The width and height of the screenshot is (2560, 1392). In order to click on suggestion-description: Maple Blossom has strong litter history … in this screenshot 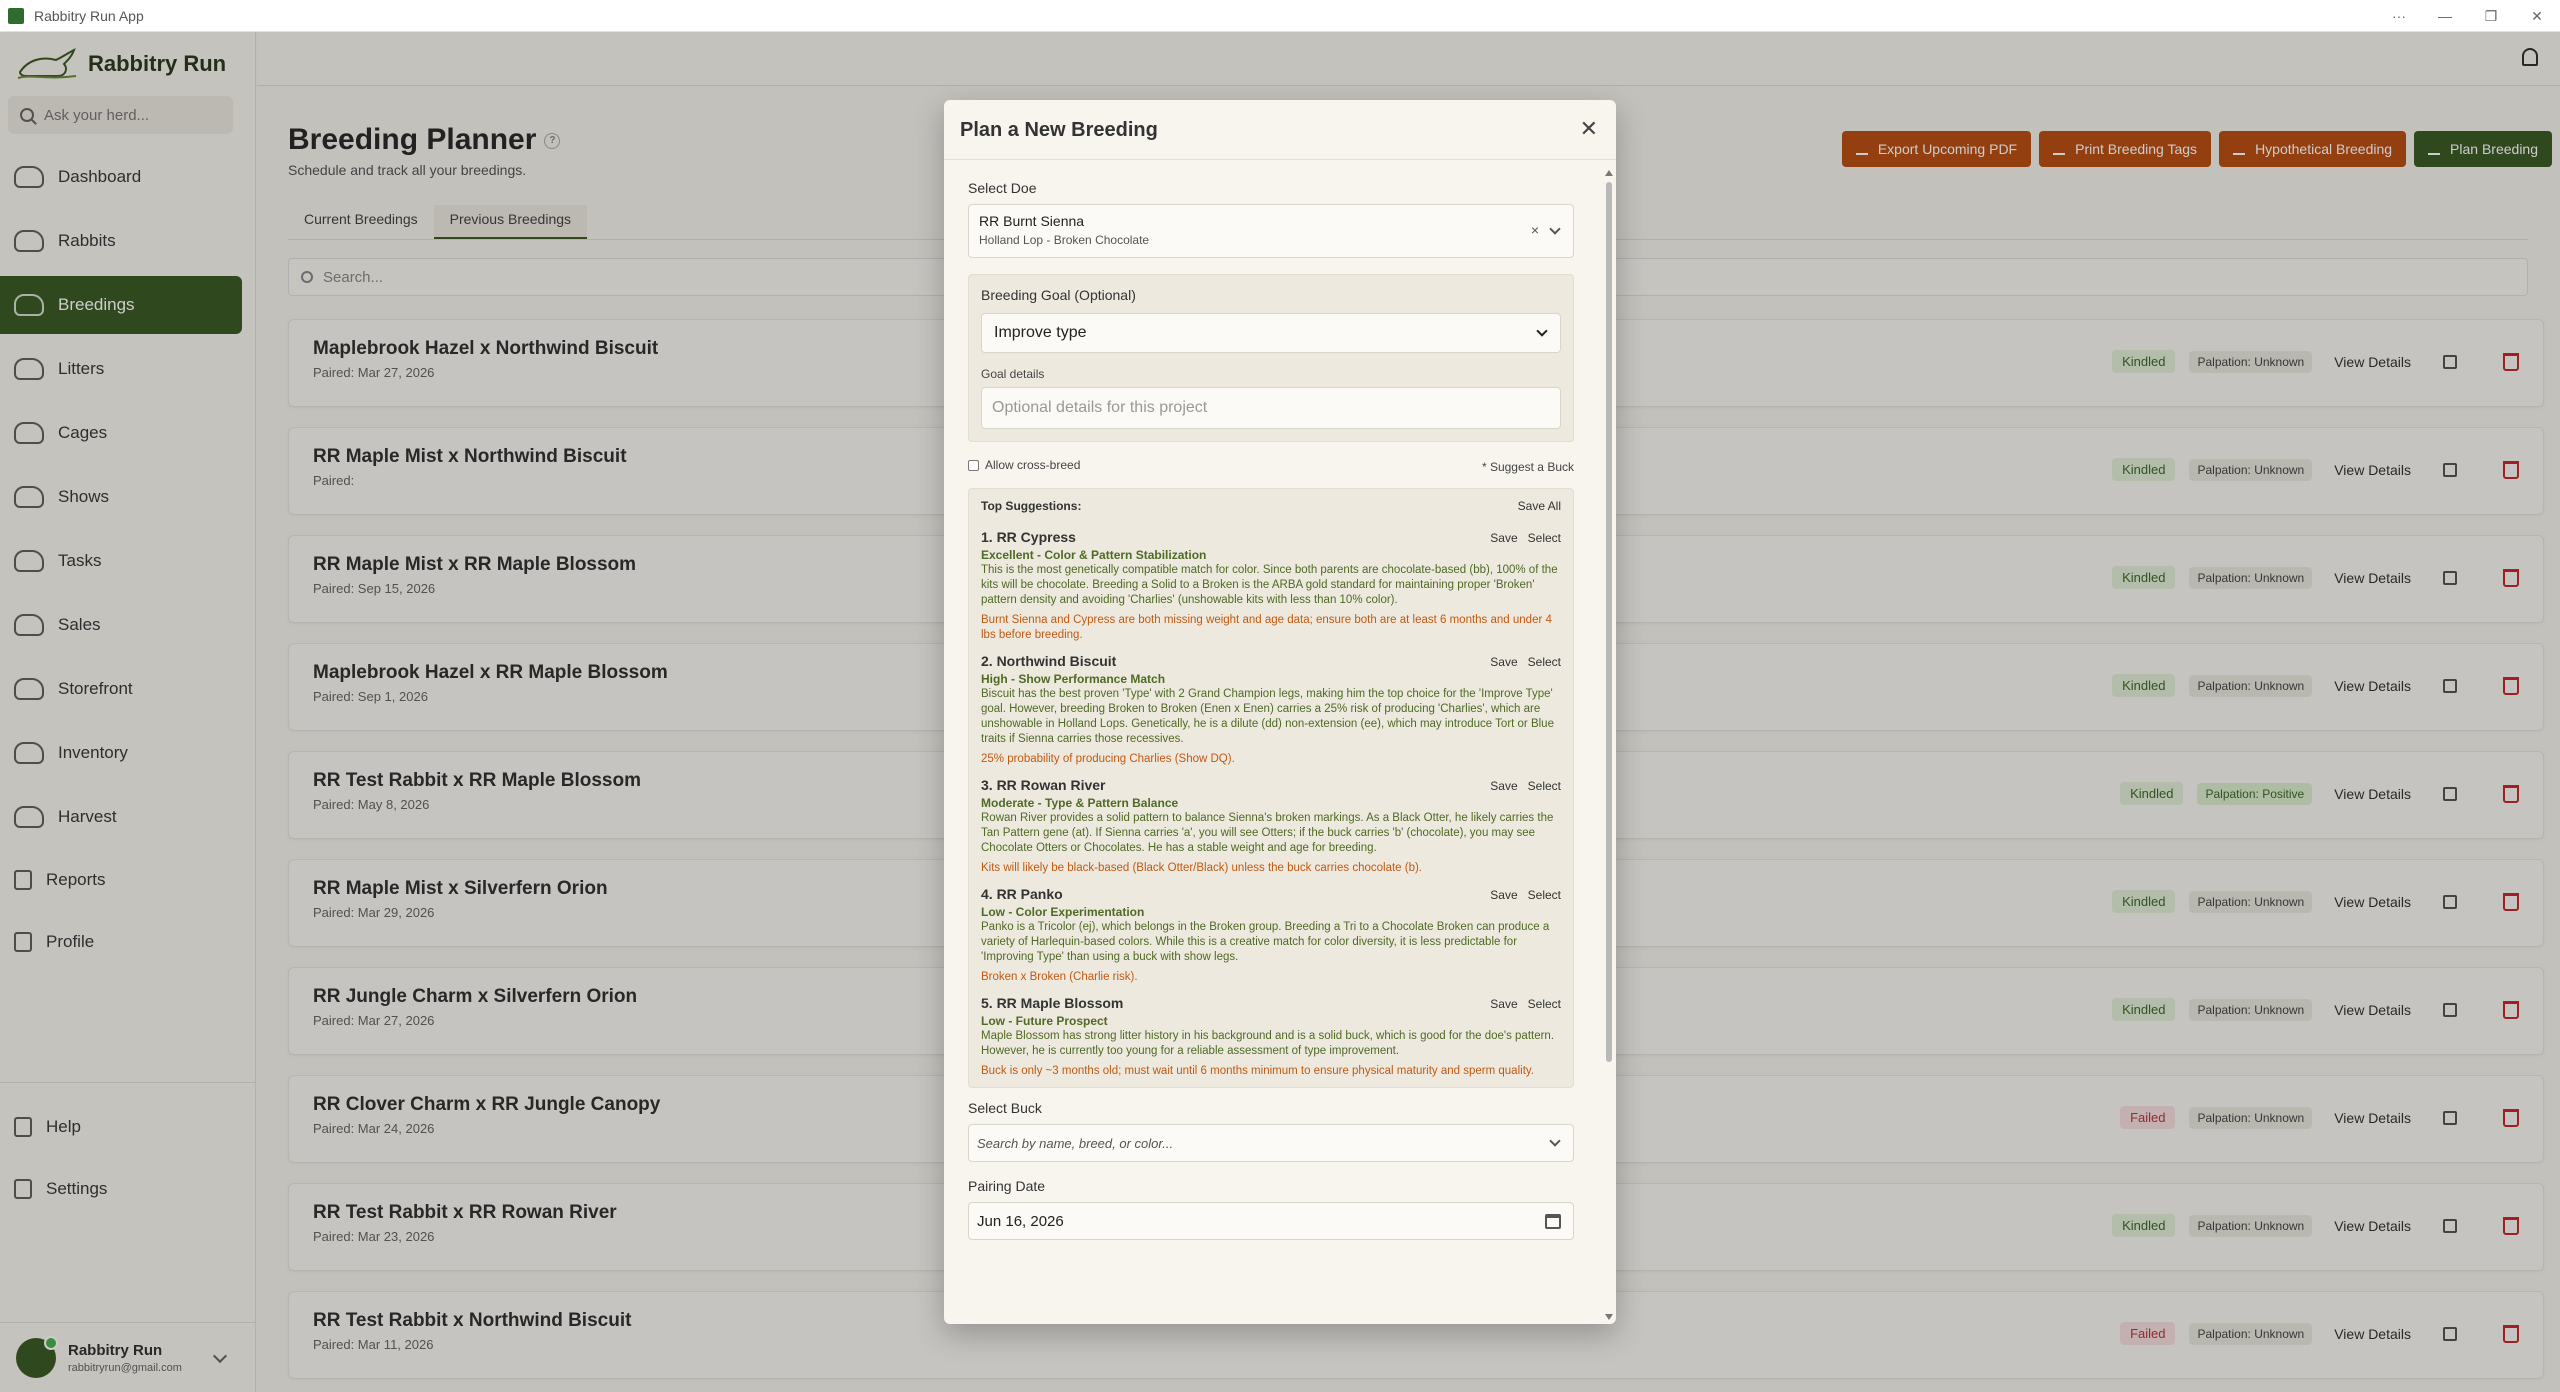, I will do `click(1268, 1043)`.